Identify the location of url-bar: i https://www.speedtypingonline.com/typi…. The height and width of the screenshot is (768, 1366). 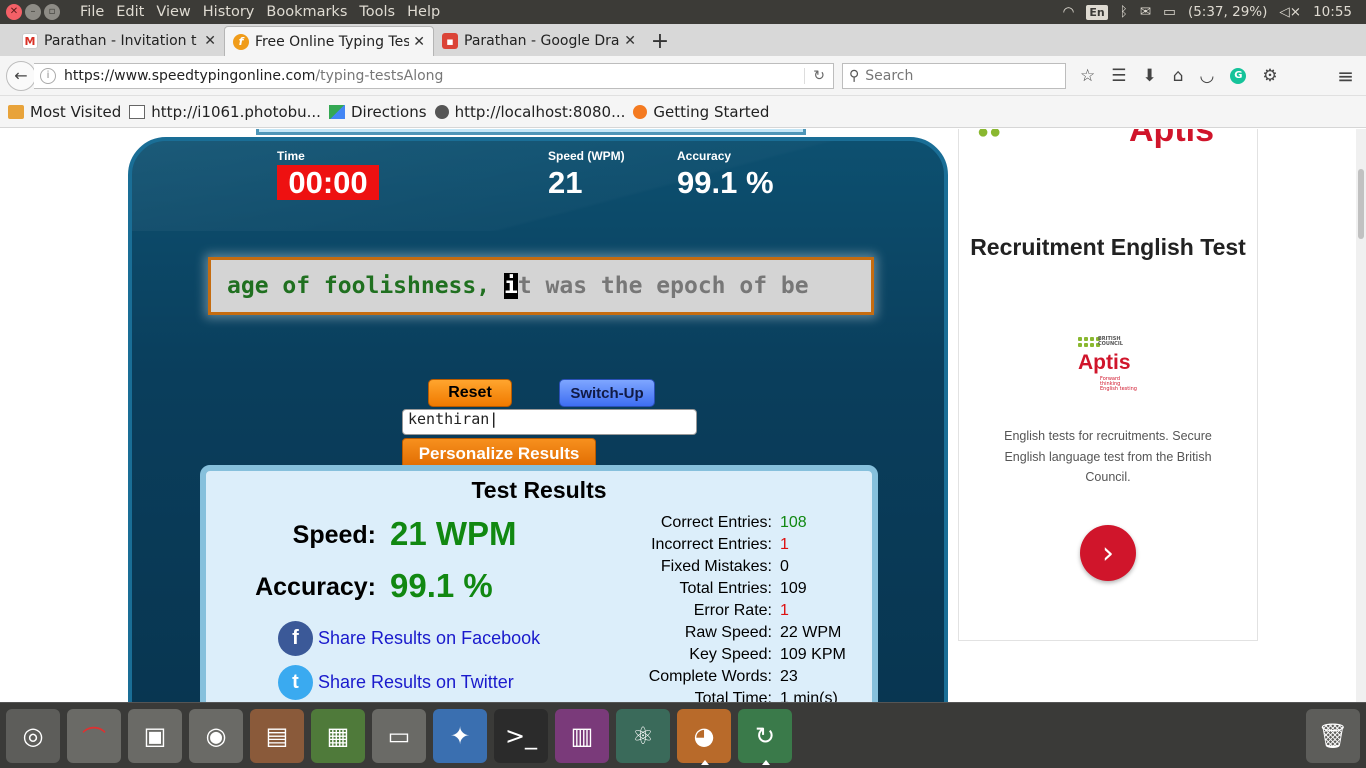
(434, 75).